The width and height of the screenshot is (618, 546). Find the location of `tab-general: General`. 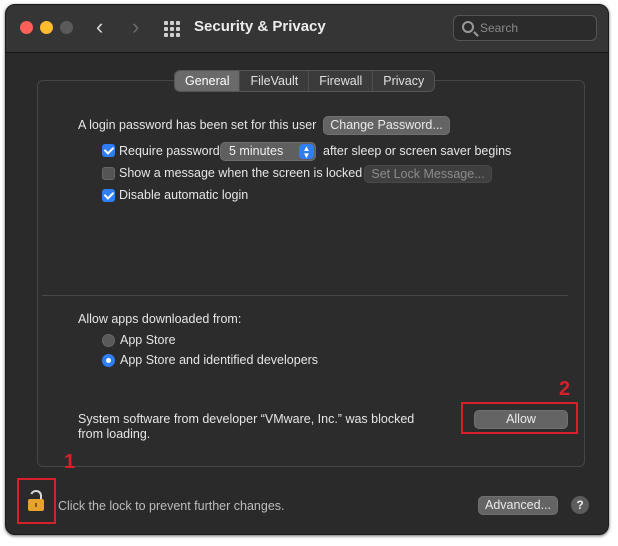

tab-general: General is located at coordinates (208, 81).